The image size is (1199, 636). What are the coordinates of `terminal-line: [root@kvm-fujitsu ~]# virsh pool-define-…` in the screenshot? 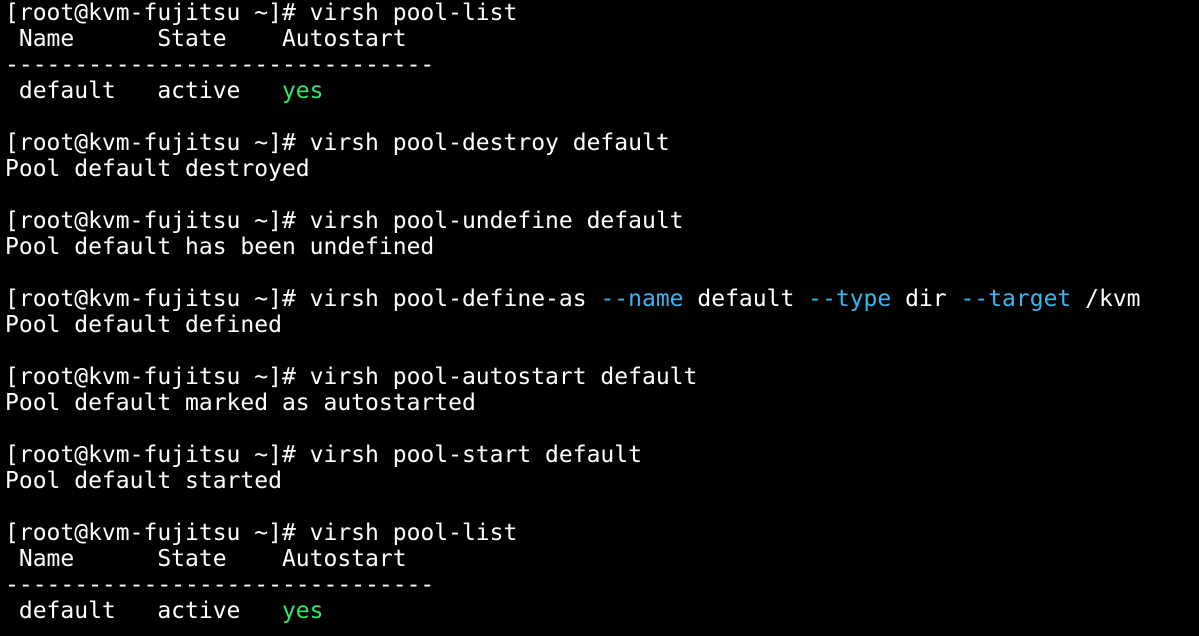 It's located at (602, 299).